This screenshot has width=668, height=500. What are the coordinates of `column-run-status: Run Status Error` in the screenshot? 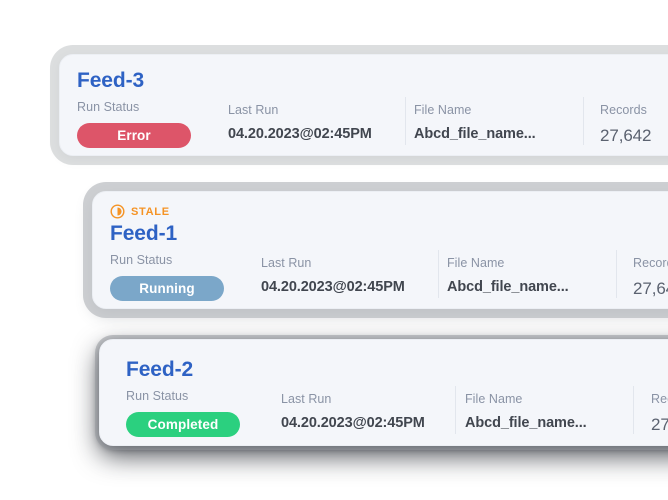 It's located at (134, 124).